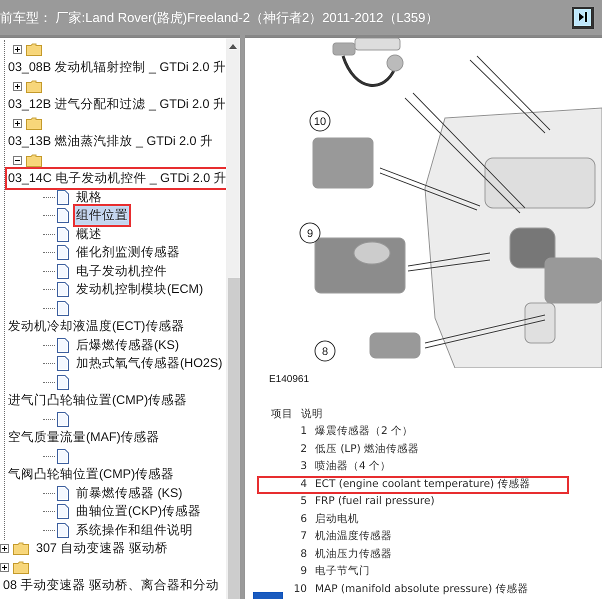 The width and height of the screenshot is (602, 599). I want to click on item-number: 3, so click(303, 466).